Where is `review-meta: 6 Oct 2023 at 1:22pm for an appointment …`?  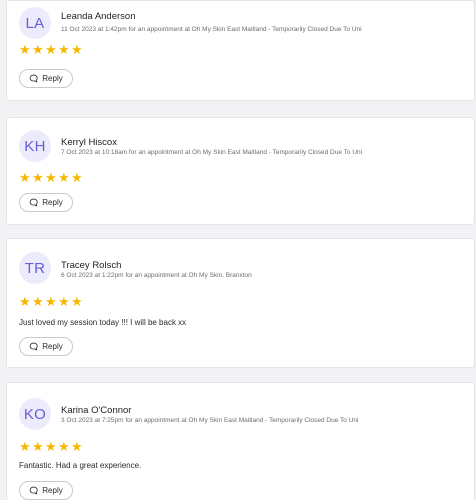 review-meta: 6 Oct 2023 at 1:22pm for an appointment … is located at coordinates (156, 275).